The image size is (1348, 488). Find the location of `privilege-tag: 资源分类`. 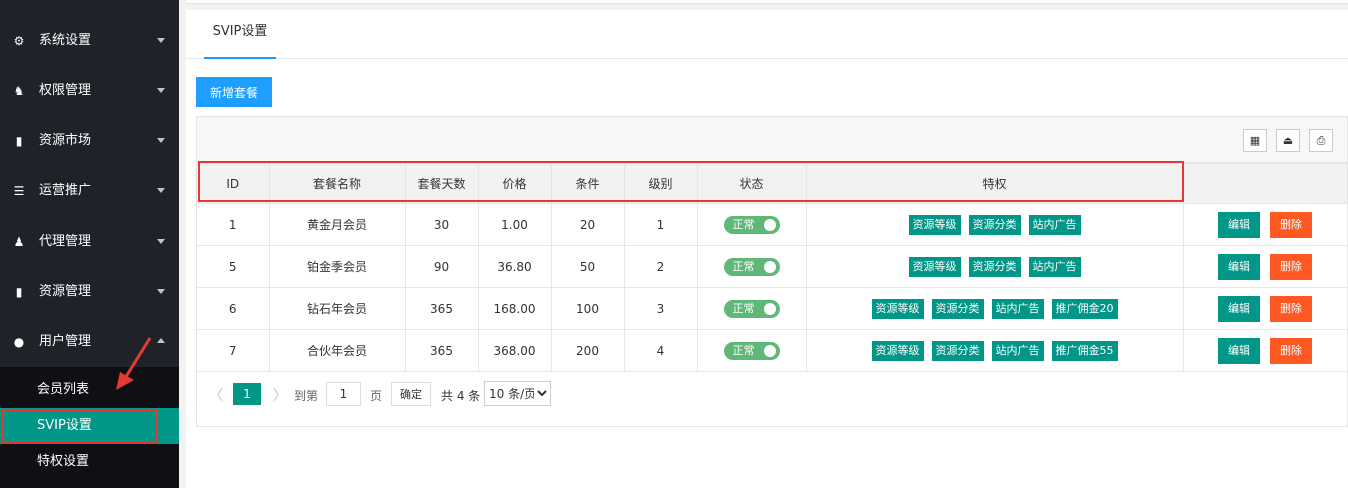

privilege-tag: 资源分类 is located at coordinates (957, 308).